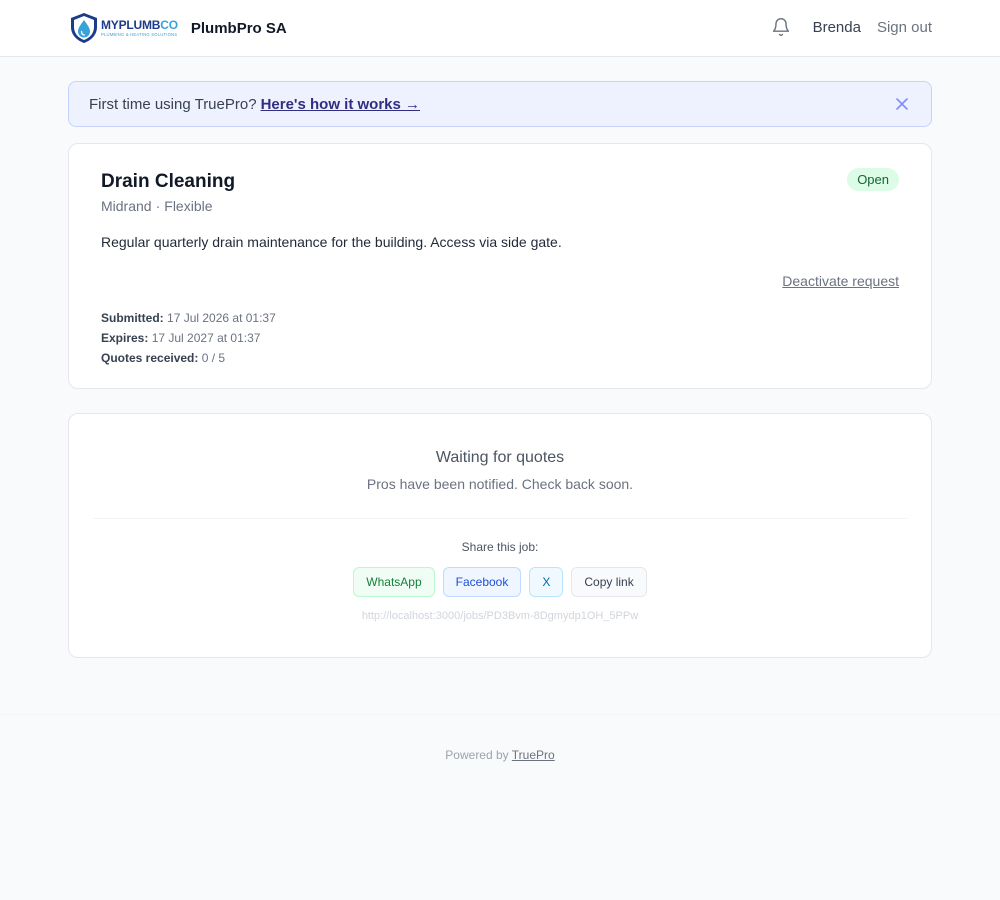  Describe the element at coordinates (394, 582) in the screenshot. I see `share-whatsapp-button: WhatsApp` at that location.